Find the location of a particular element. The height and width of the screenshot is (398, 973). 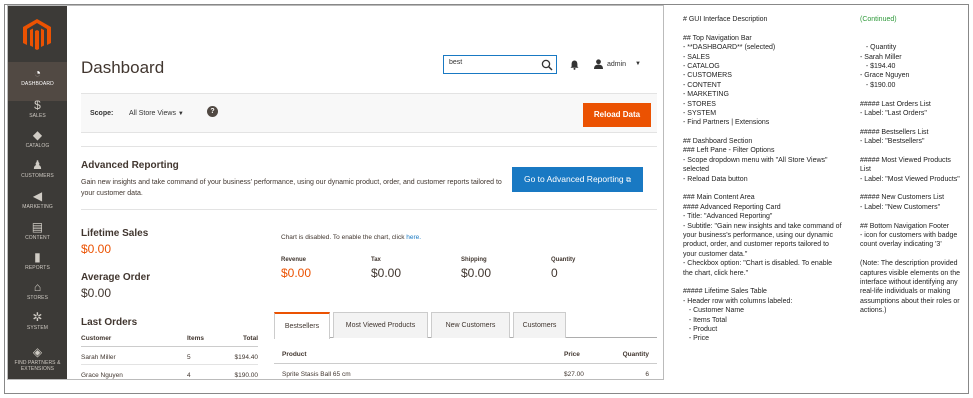

dashboard-gauge-icon: ◔ is located at coordinates (37, 73).